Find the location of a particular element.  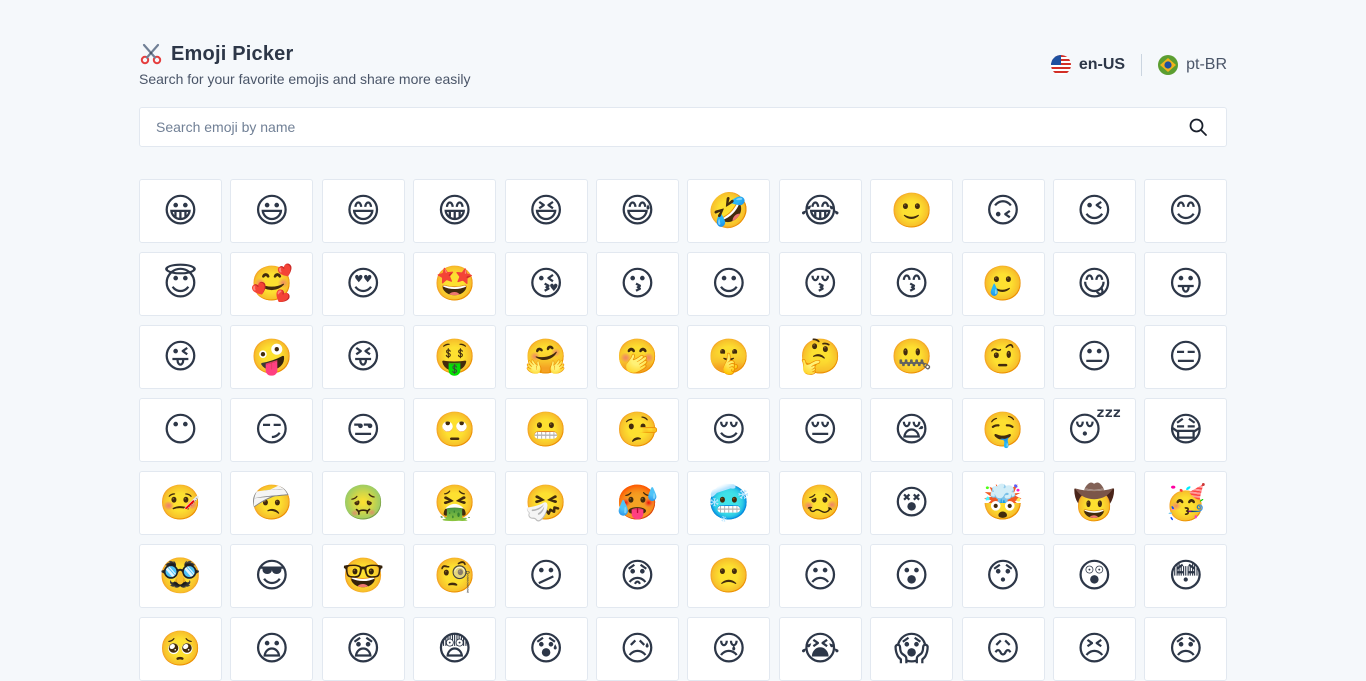

emoji-button: 🤨 is located at coordinates (1003, 357).